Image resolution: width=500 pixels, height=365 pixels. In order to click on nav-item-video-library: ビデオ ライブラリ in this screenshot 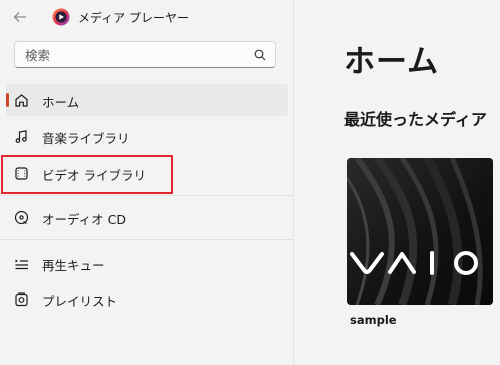, I will do `click(147, 173)`.